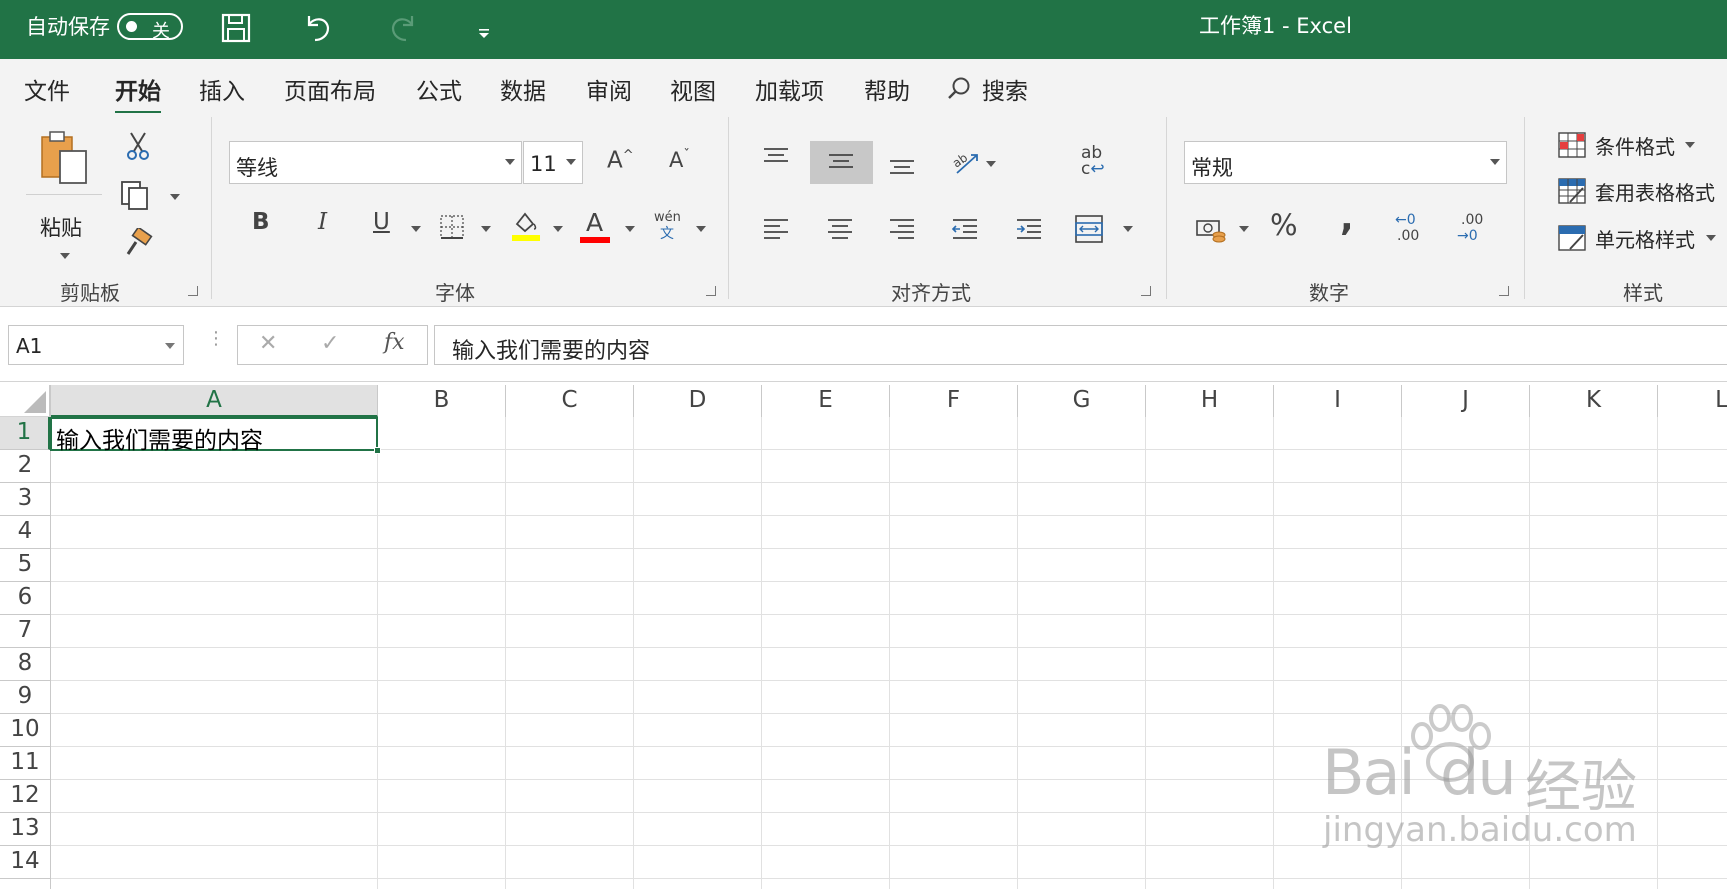 Image resolution: width=1727 pixels, height=889 pixels. Describe the element at coordinates (1089, 231) in the screenshot. I see `merge-center-icon` at that location.